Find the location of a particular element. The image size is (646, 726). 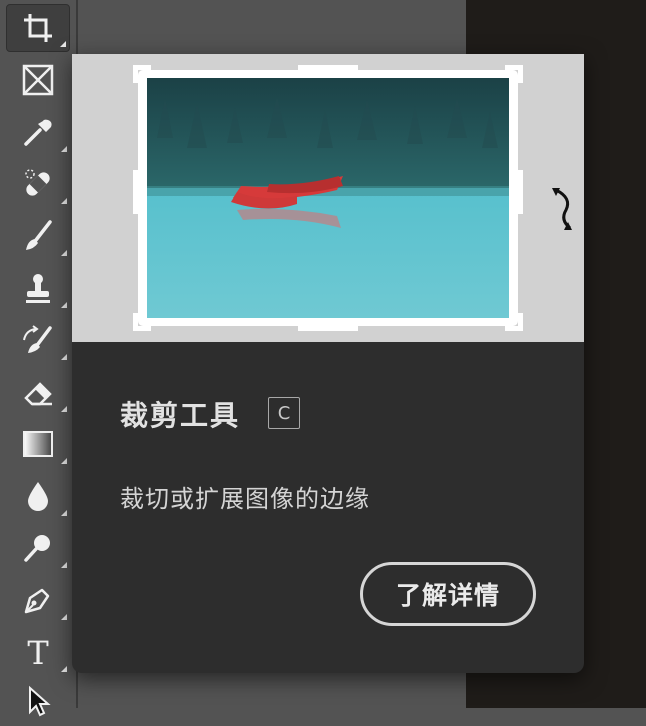

path-selection-tool is located at coordinates (38, 702).